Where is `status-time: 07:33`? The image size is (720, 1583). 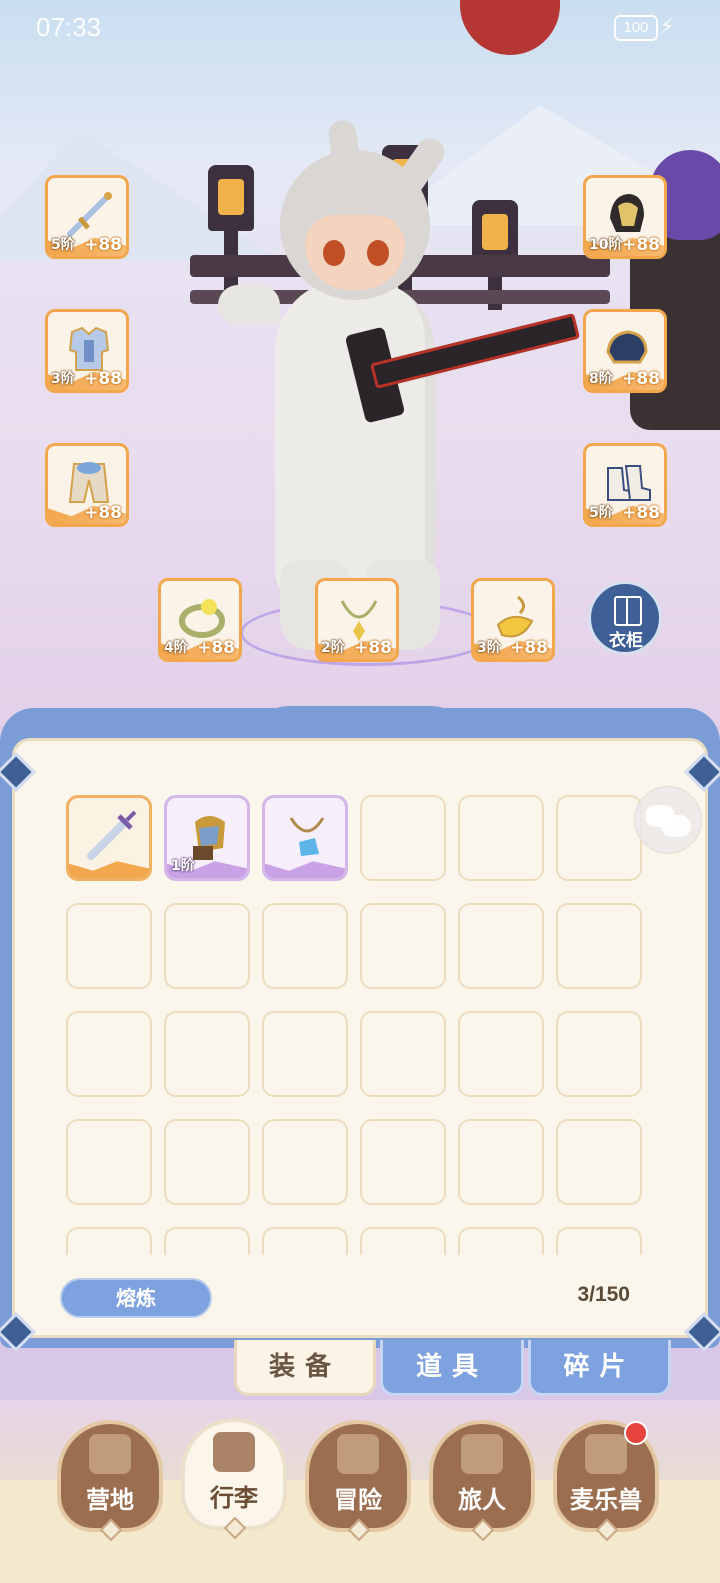 status-time: 07:33 is located at coordinates (69, 27).